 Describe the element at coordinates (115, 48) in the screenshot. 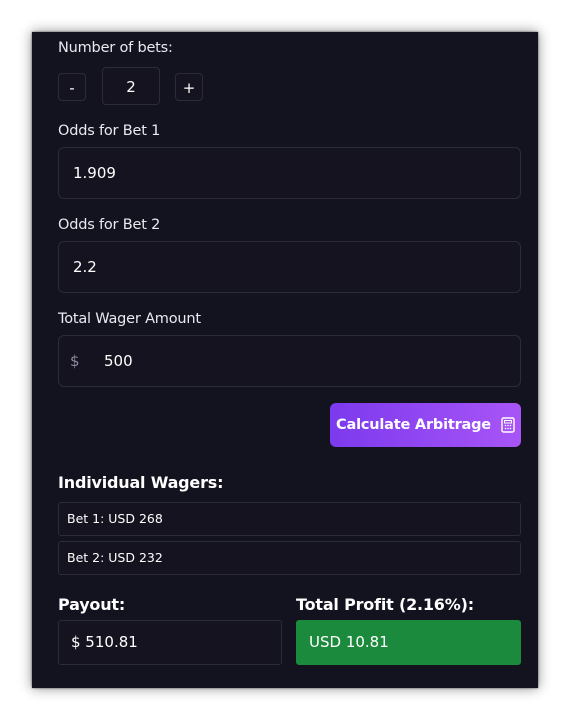

I see `number-of-bets-label: Number of bets:` at that location.